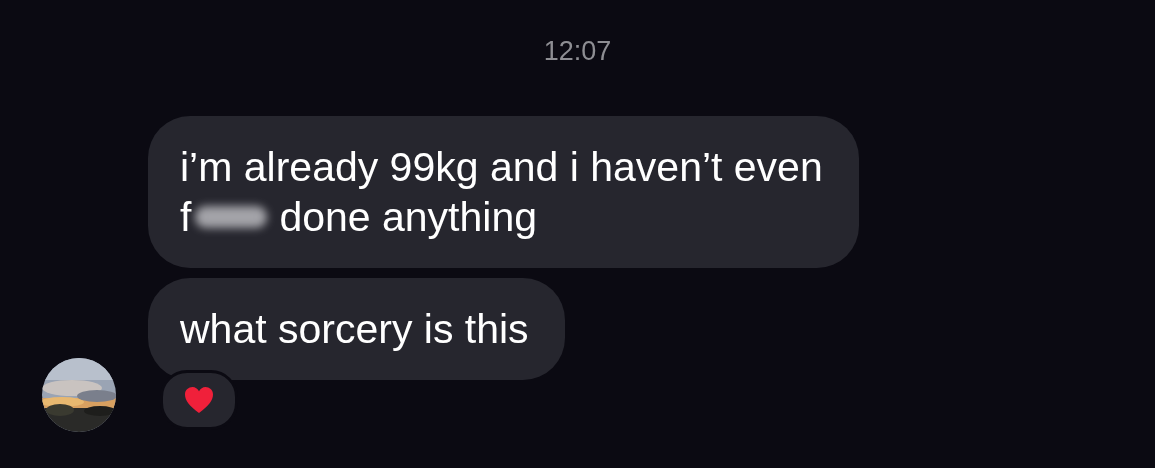 This screenshot has width=1155, height=468. What do you see at coordinates (501, 167) in the screenshot?
I see `message-text: i’m already 99kg and i haven’t even` at bounding box center [501, 167].